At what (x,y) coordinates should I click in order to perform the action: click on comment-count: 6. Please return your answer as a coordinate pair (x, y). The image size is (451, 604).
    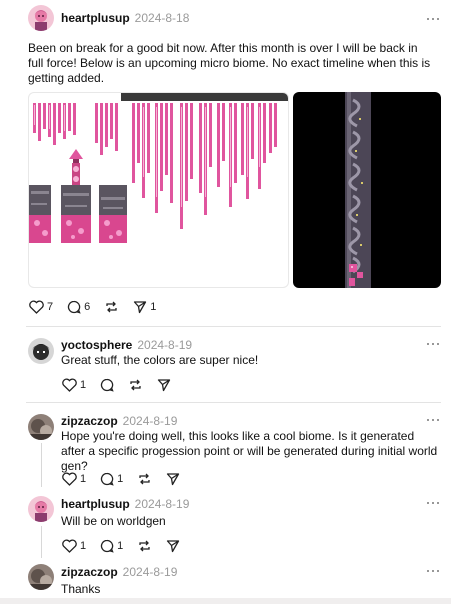
    Looking at the image, I should click on (87, 307).